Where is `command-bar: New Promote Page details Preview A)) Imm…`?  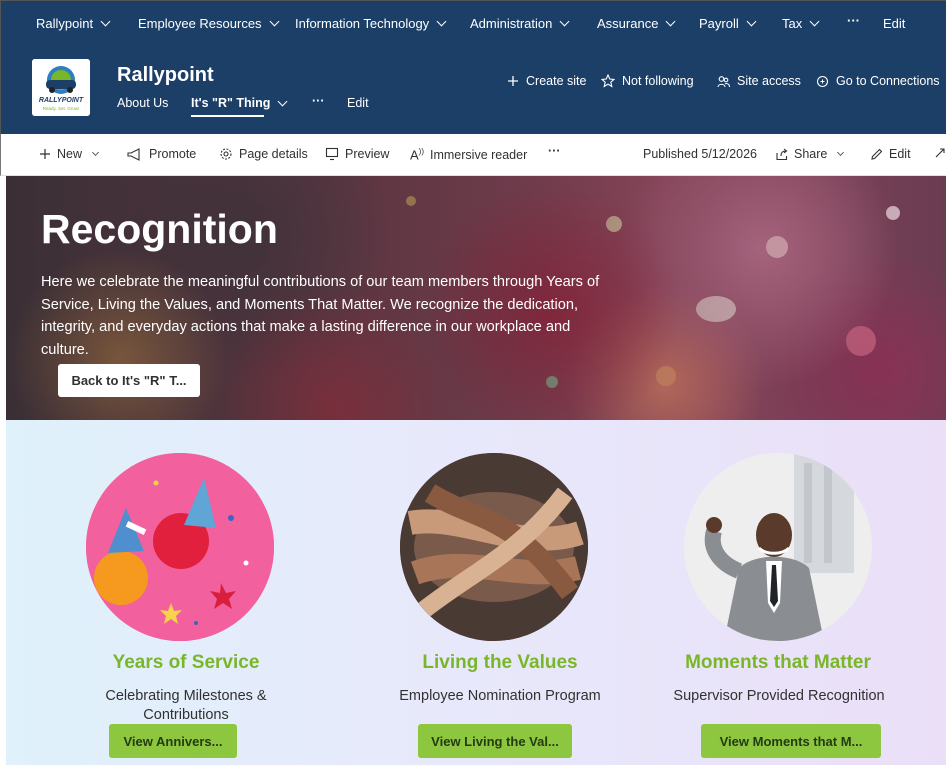 command-bar: New Promote Page details Preview A)) Imm… is located at coordinates (473, 155).